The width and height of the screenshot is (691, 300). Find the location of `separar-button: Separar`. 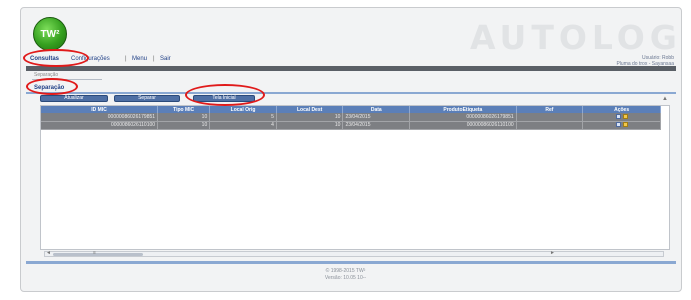

separar-button: Separar is located at coordinates (147, 98).